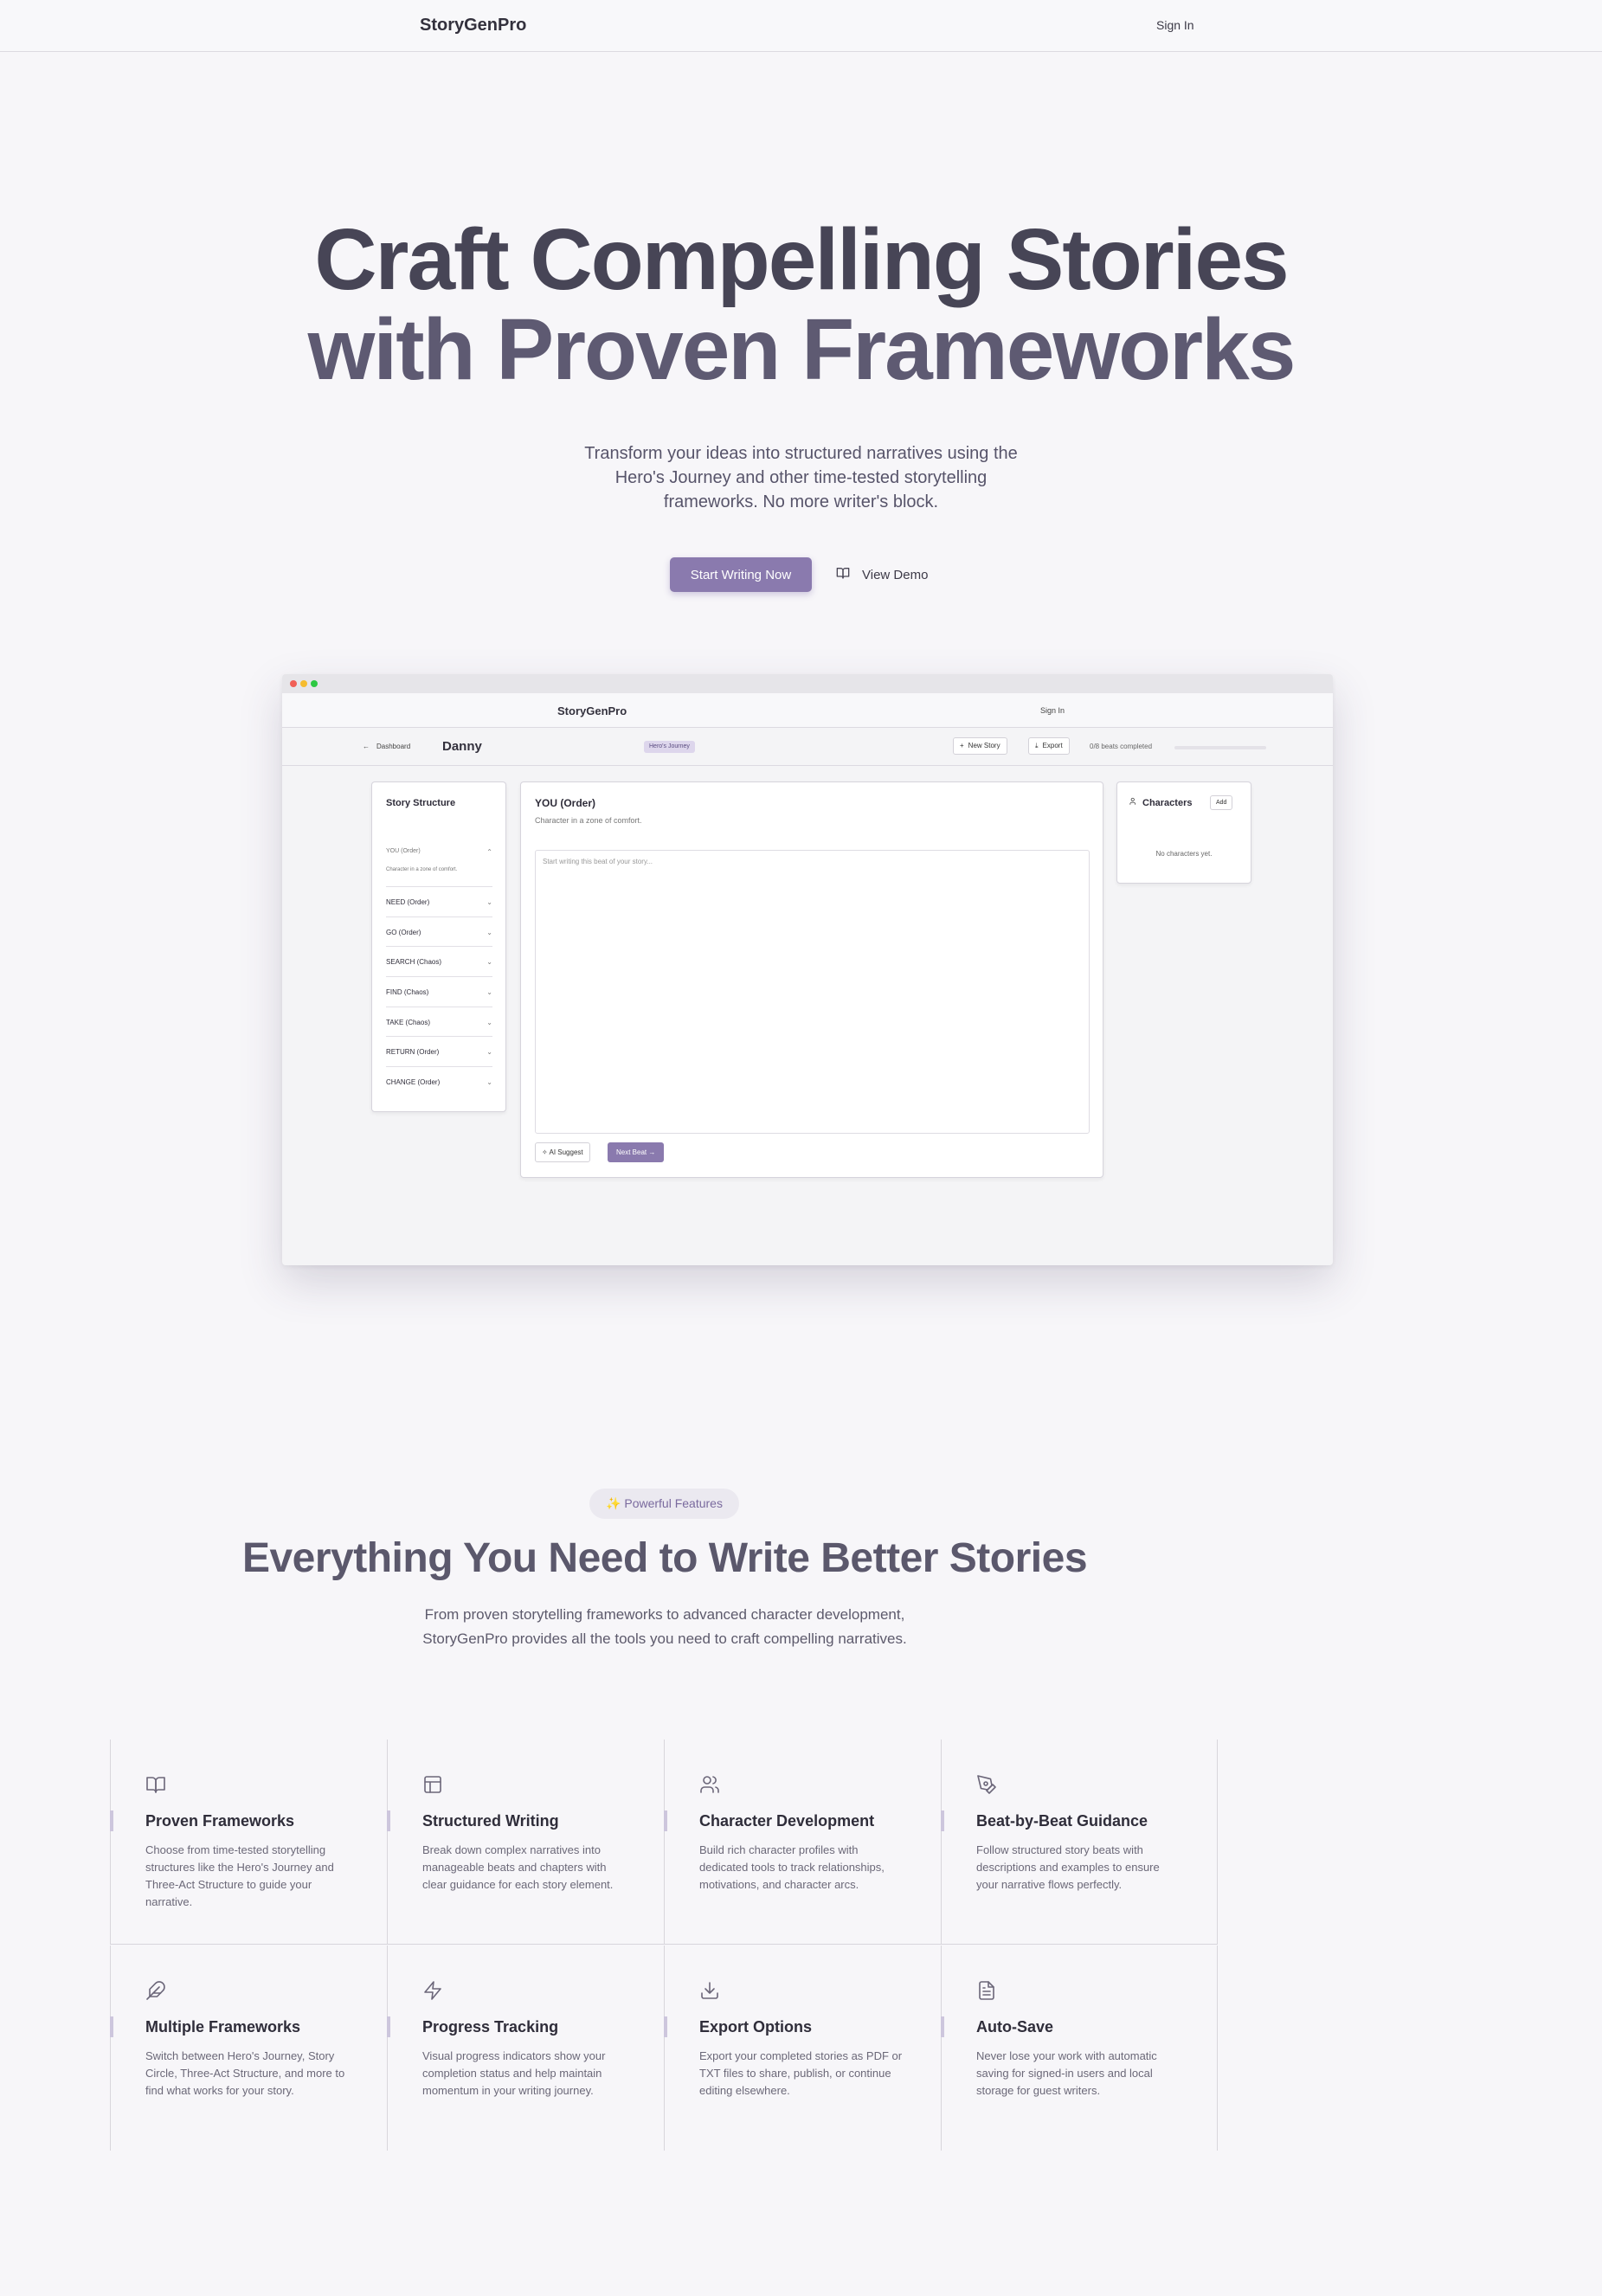 This screenshot has width=1602, height=2296. What do you see at coordinates (1175, 25) in the screenshot?
I see `signin-link: Sign In` at bounding box center [1175, 25].